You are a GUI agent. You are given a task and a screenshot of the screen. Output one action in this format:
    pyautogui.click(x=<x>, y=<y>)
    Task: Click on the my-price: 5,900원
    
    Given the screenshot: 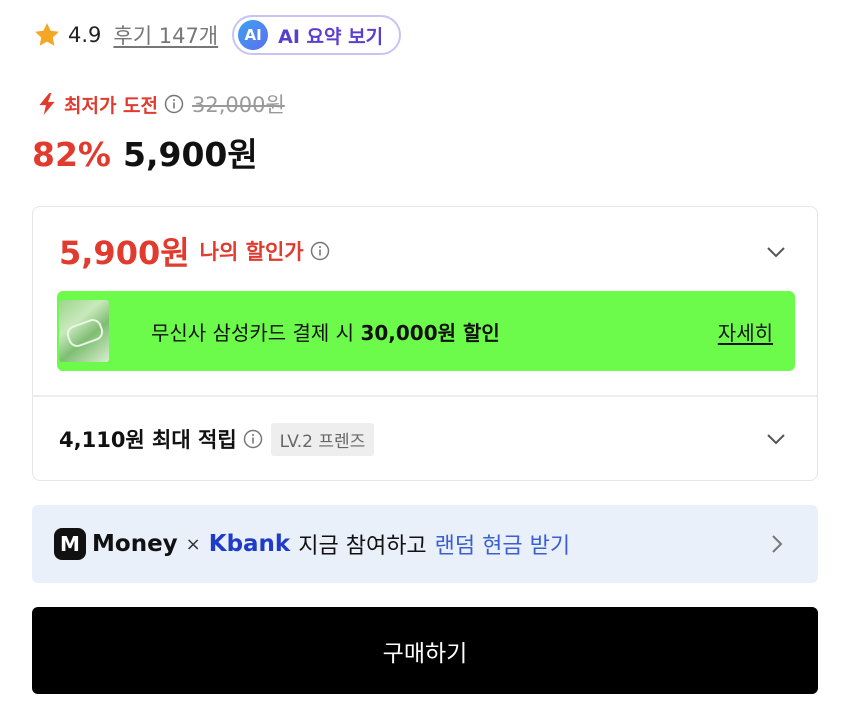 What is the action you would take?
    pyautogui.click(x=124, y=253)
    